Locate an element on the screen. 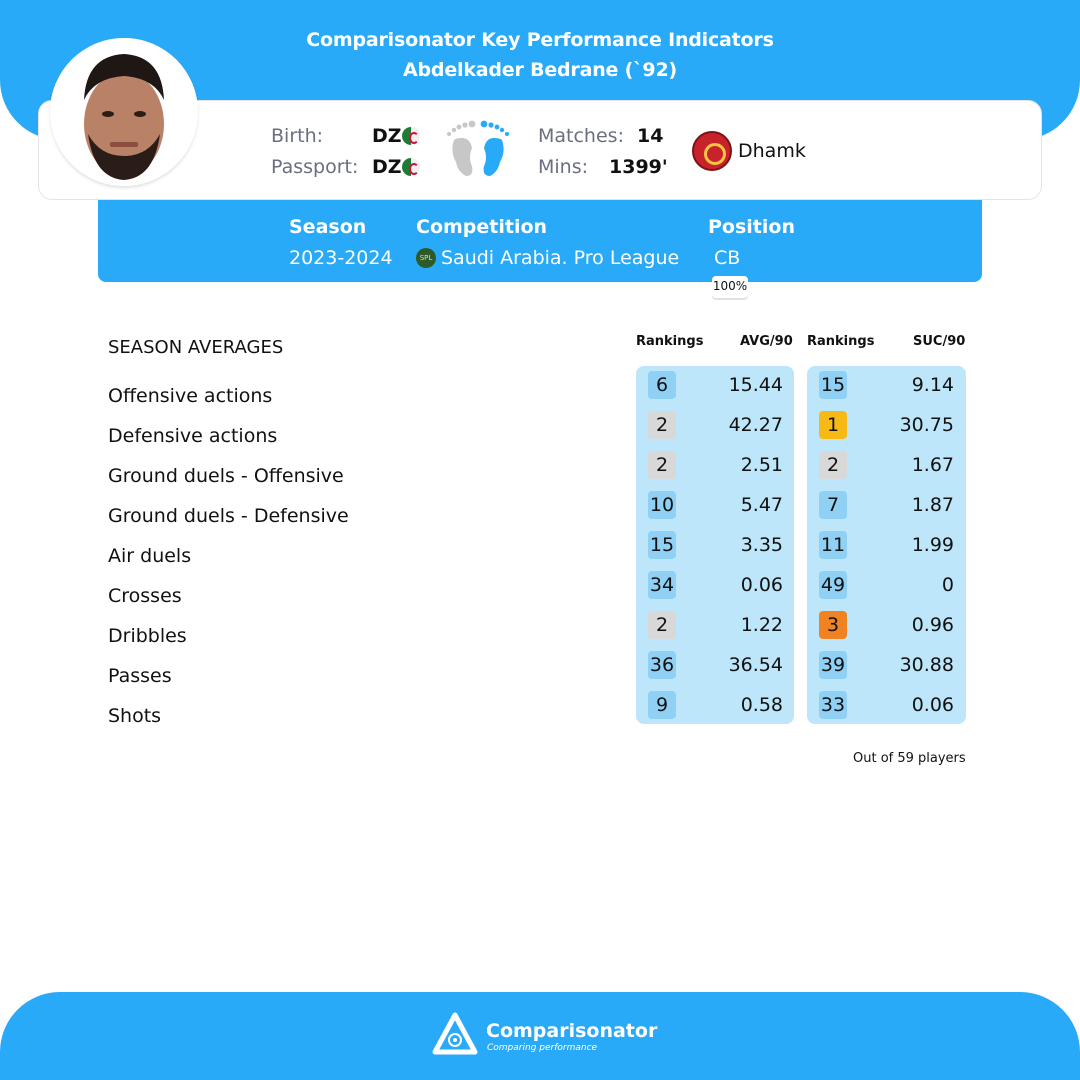  suc-value: 1.99 is located at coordinates (932, 545).